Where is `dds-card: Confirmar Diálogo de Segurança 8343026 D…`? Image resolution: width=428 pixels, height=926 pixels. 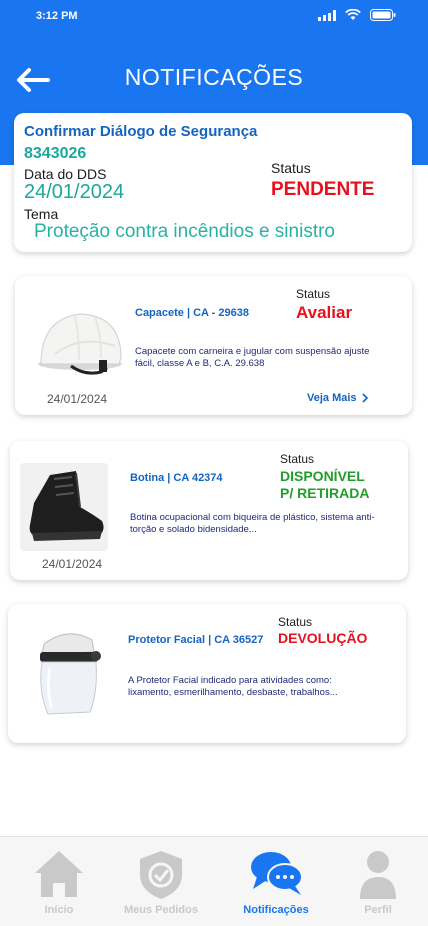 dds-card: Confirmar Diálogo de Segurança 8343026 D… is located at coordinates (213, 182).